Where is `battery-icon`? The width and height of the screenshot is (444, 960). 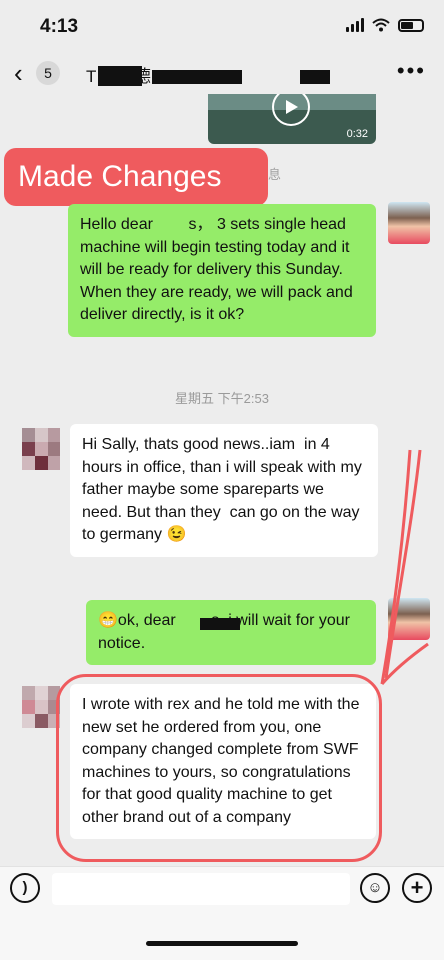
battery-icon is located at coordinates (411, 25).